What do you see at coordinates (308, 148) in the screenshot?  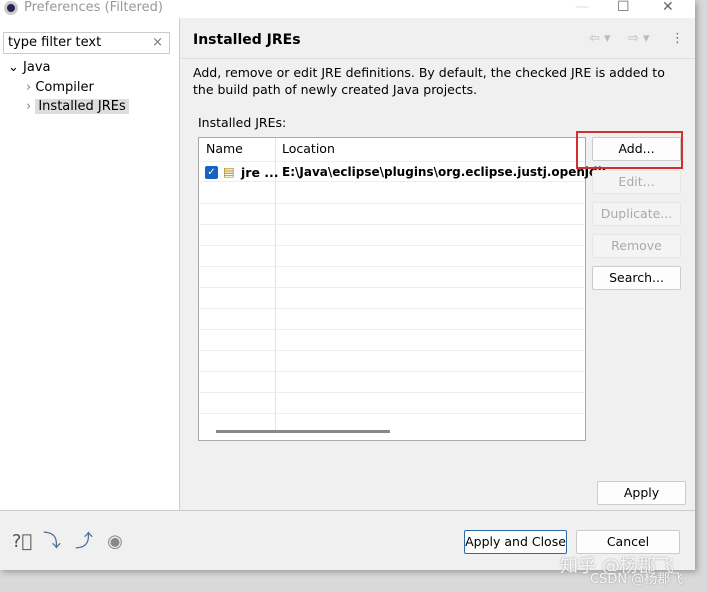 I see `column-header-location: Location` at bounding box center [308, 148].